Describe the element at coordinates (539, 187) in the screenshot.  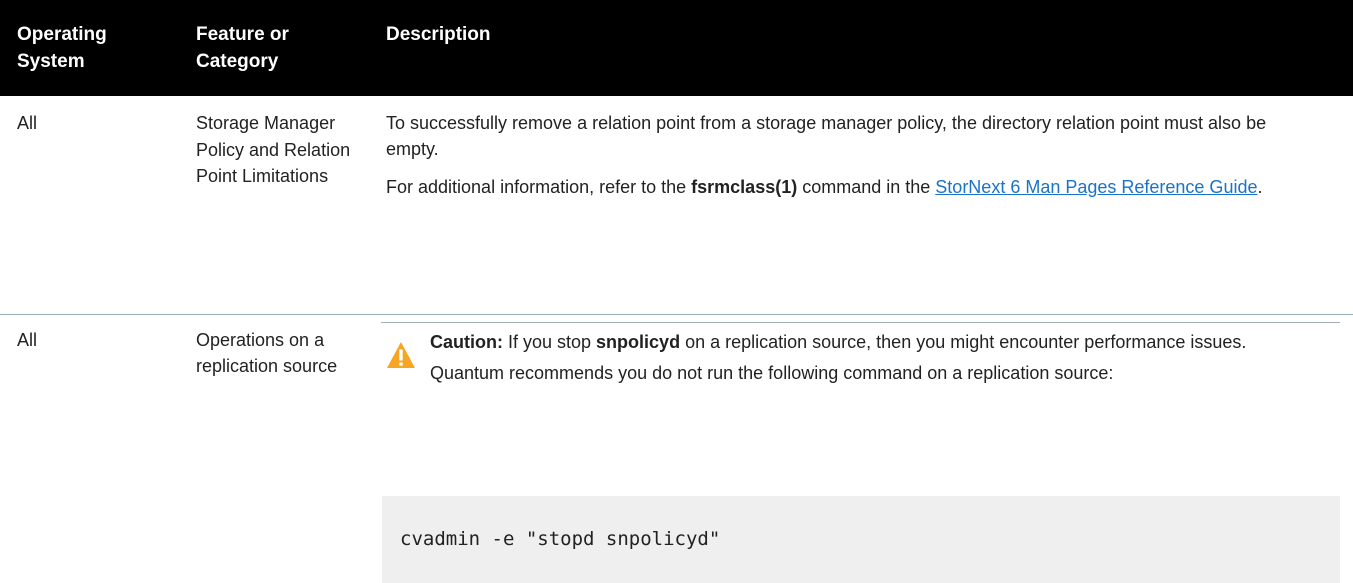
I see `desc-text: For additional information, refer to the` at that location.